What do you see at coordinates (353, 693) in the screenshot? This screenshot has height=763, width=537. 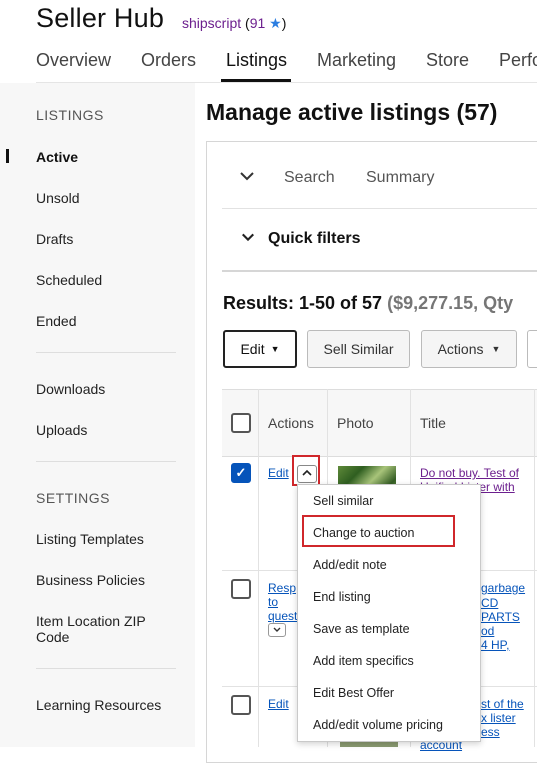 I see `menu-item-edit-best-offer: Edit Best Offer` at bounding box center [353, 693].